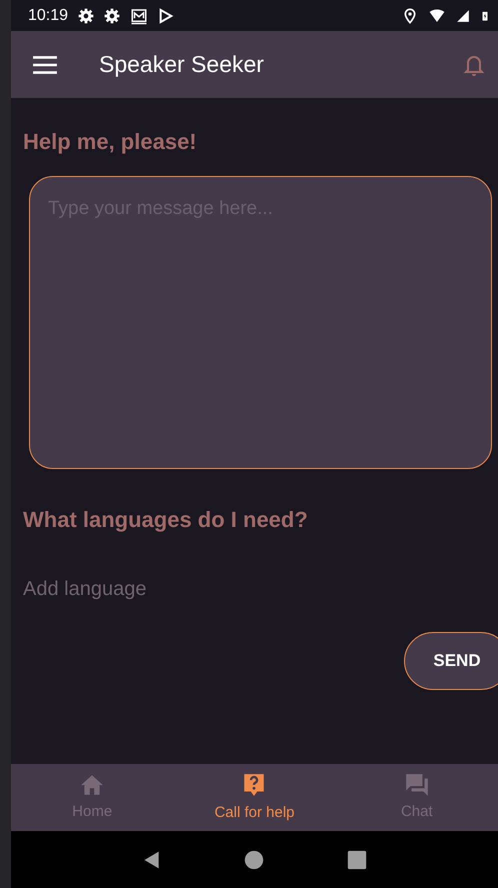 This screenshot has width=498, height=888. Describe the element at coordinates (463, 16) in the screenshot. I see `signal-icon` at that location.